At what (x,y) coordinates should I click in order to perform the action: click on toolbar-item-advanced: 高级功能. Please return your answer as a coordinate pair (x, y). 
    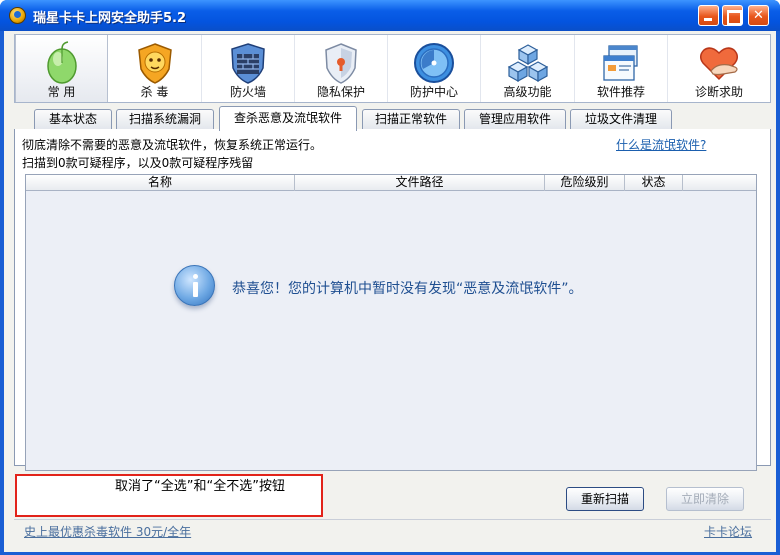
    Looking at the image, I should click on (528, 68).